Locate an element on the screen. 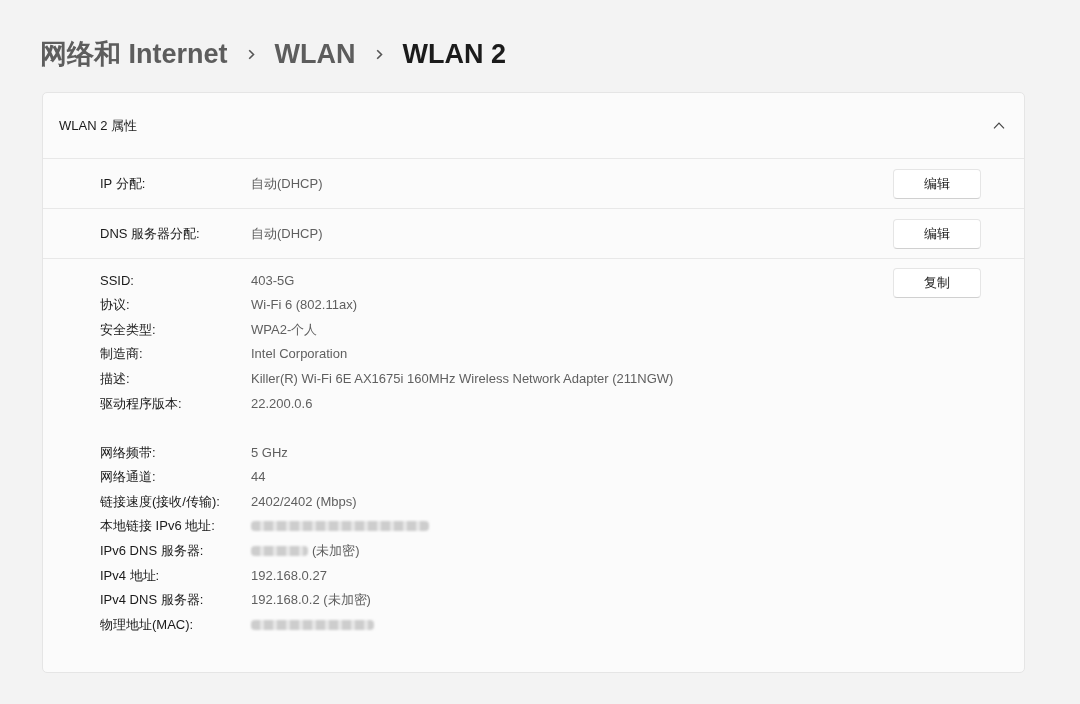 The height and width of the screenshot is (704, 1080). property-value: Wi-Fi 6 (802.11ax) is located at coordinates (304, 305).